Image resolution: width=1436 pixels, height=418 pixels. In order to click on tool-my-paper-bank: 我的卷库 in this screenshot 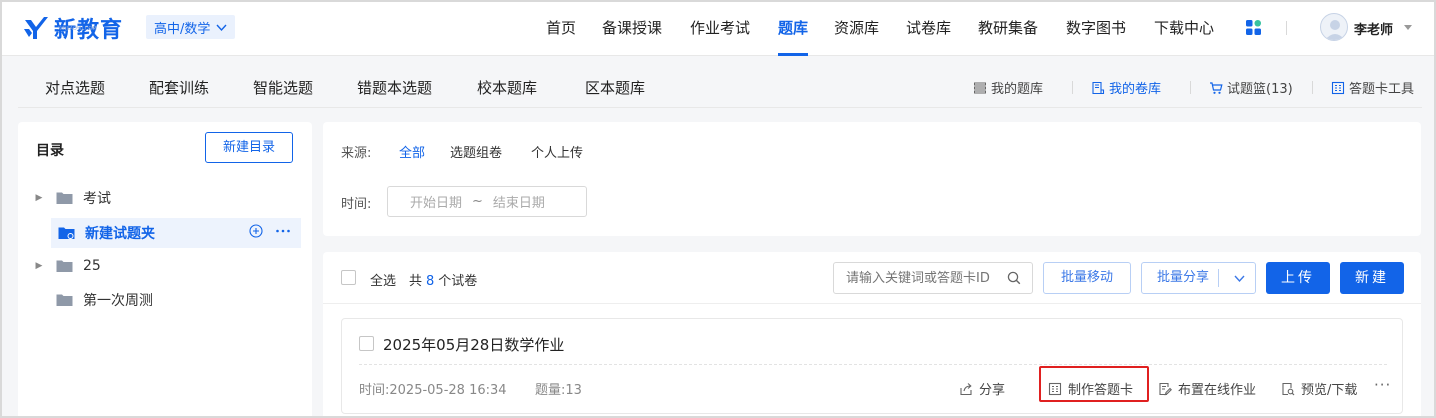, I will do `click(1126, 87)`.